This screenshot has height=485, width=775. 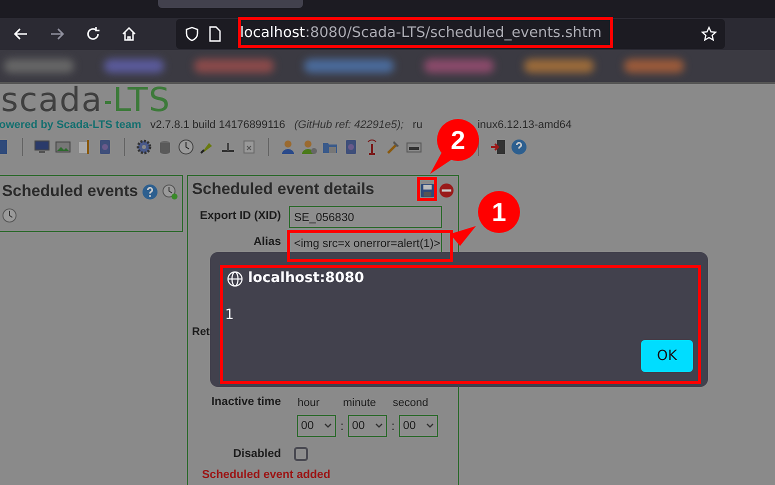 What do you see at coordinates (266, 475) in the screenshot?
I see `status-message: Scheduled event added` at bounding box center [266, 475].